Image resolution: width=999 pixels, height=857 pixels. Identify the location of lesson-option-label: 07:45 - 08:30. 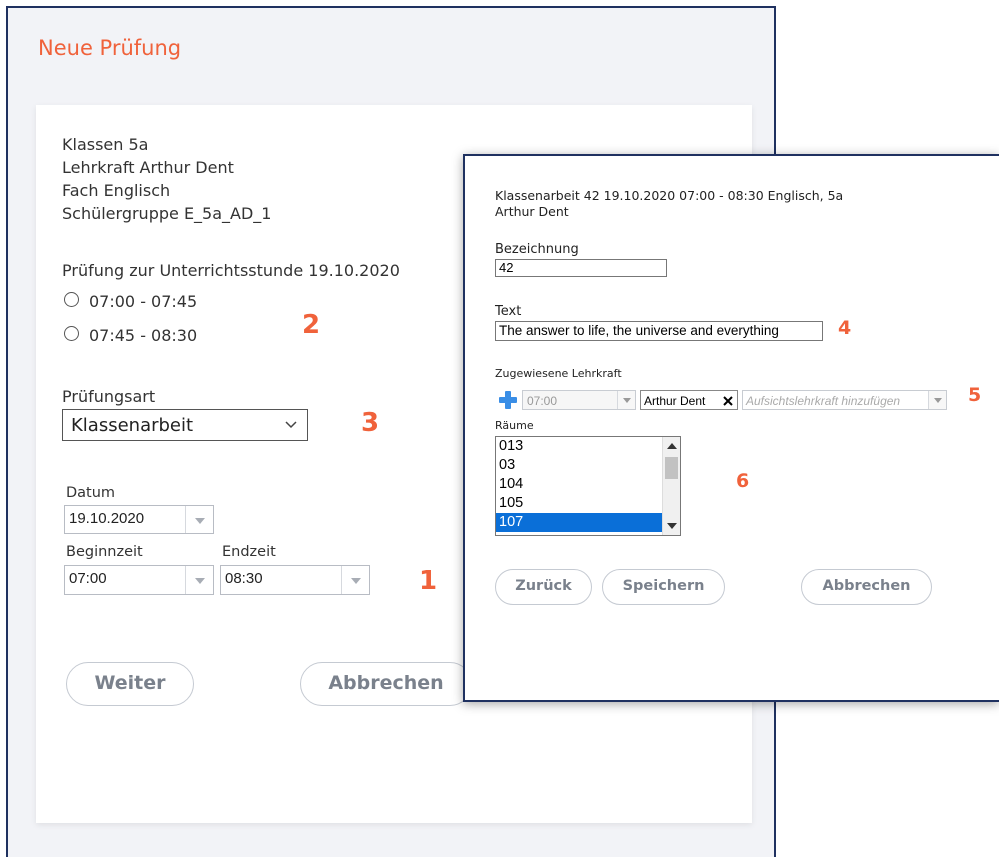
(143, 335).